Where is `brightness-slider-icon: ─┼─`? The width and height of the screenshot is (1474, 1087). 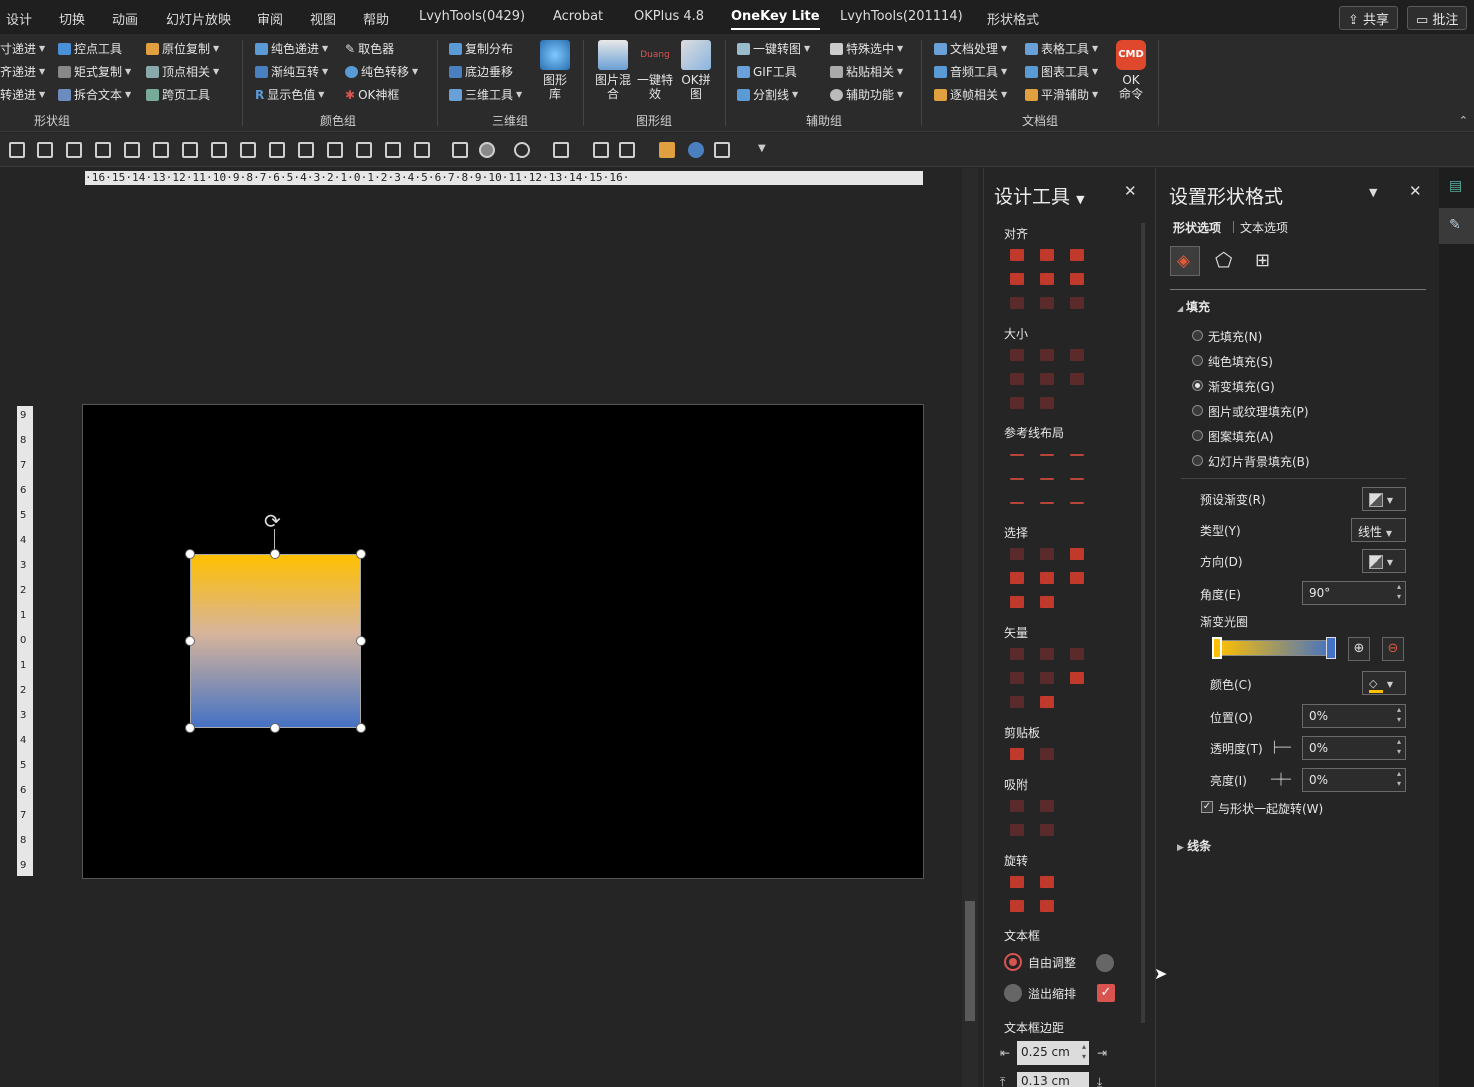
brightness-slider-icon: ─┼─ is located at coordinates (1281, 779).